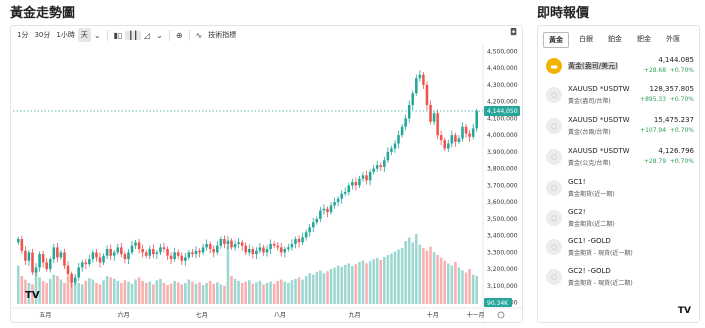 This screenshot has width=705, height=328. Describe the element at coordinates (222, 35) in the screenshot. I see `indicators-button: 技術指標` at that location.